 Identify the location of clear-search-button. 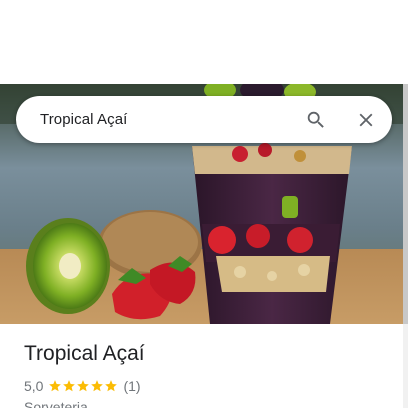
(366, 120).